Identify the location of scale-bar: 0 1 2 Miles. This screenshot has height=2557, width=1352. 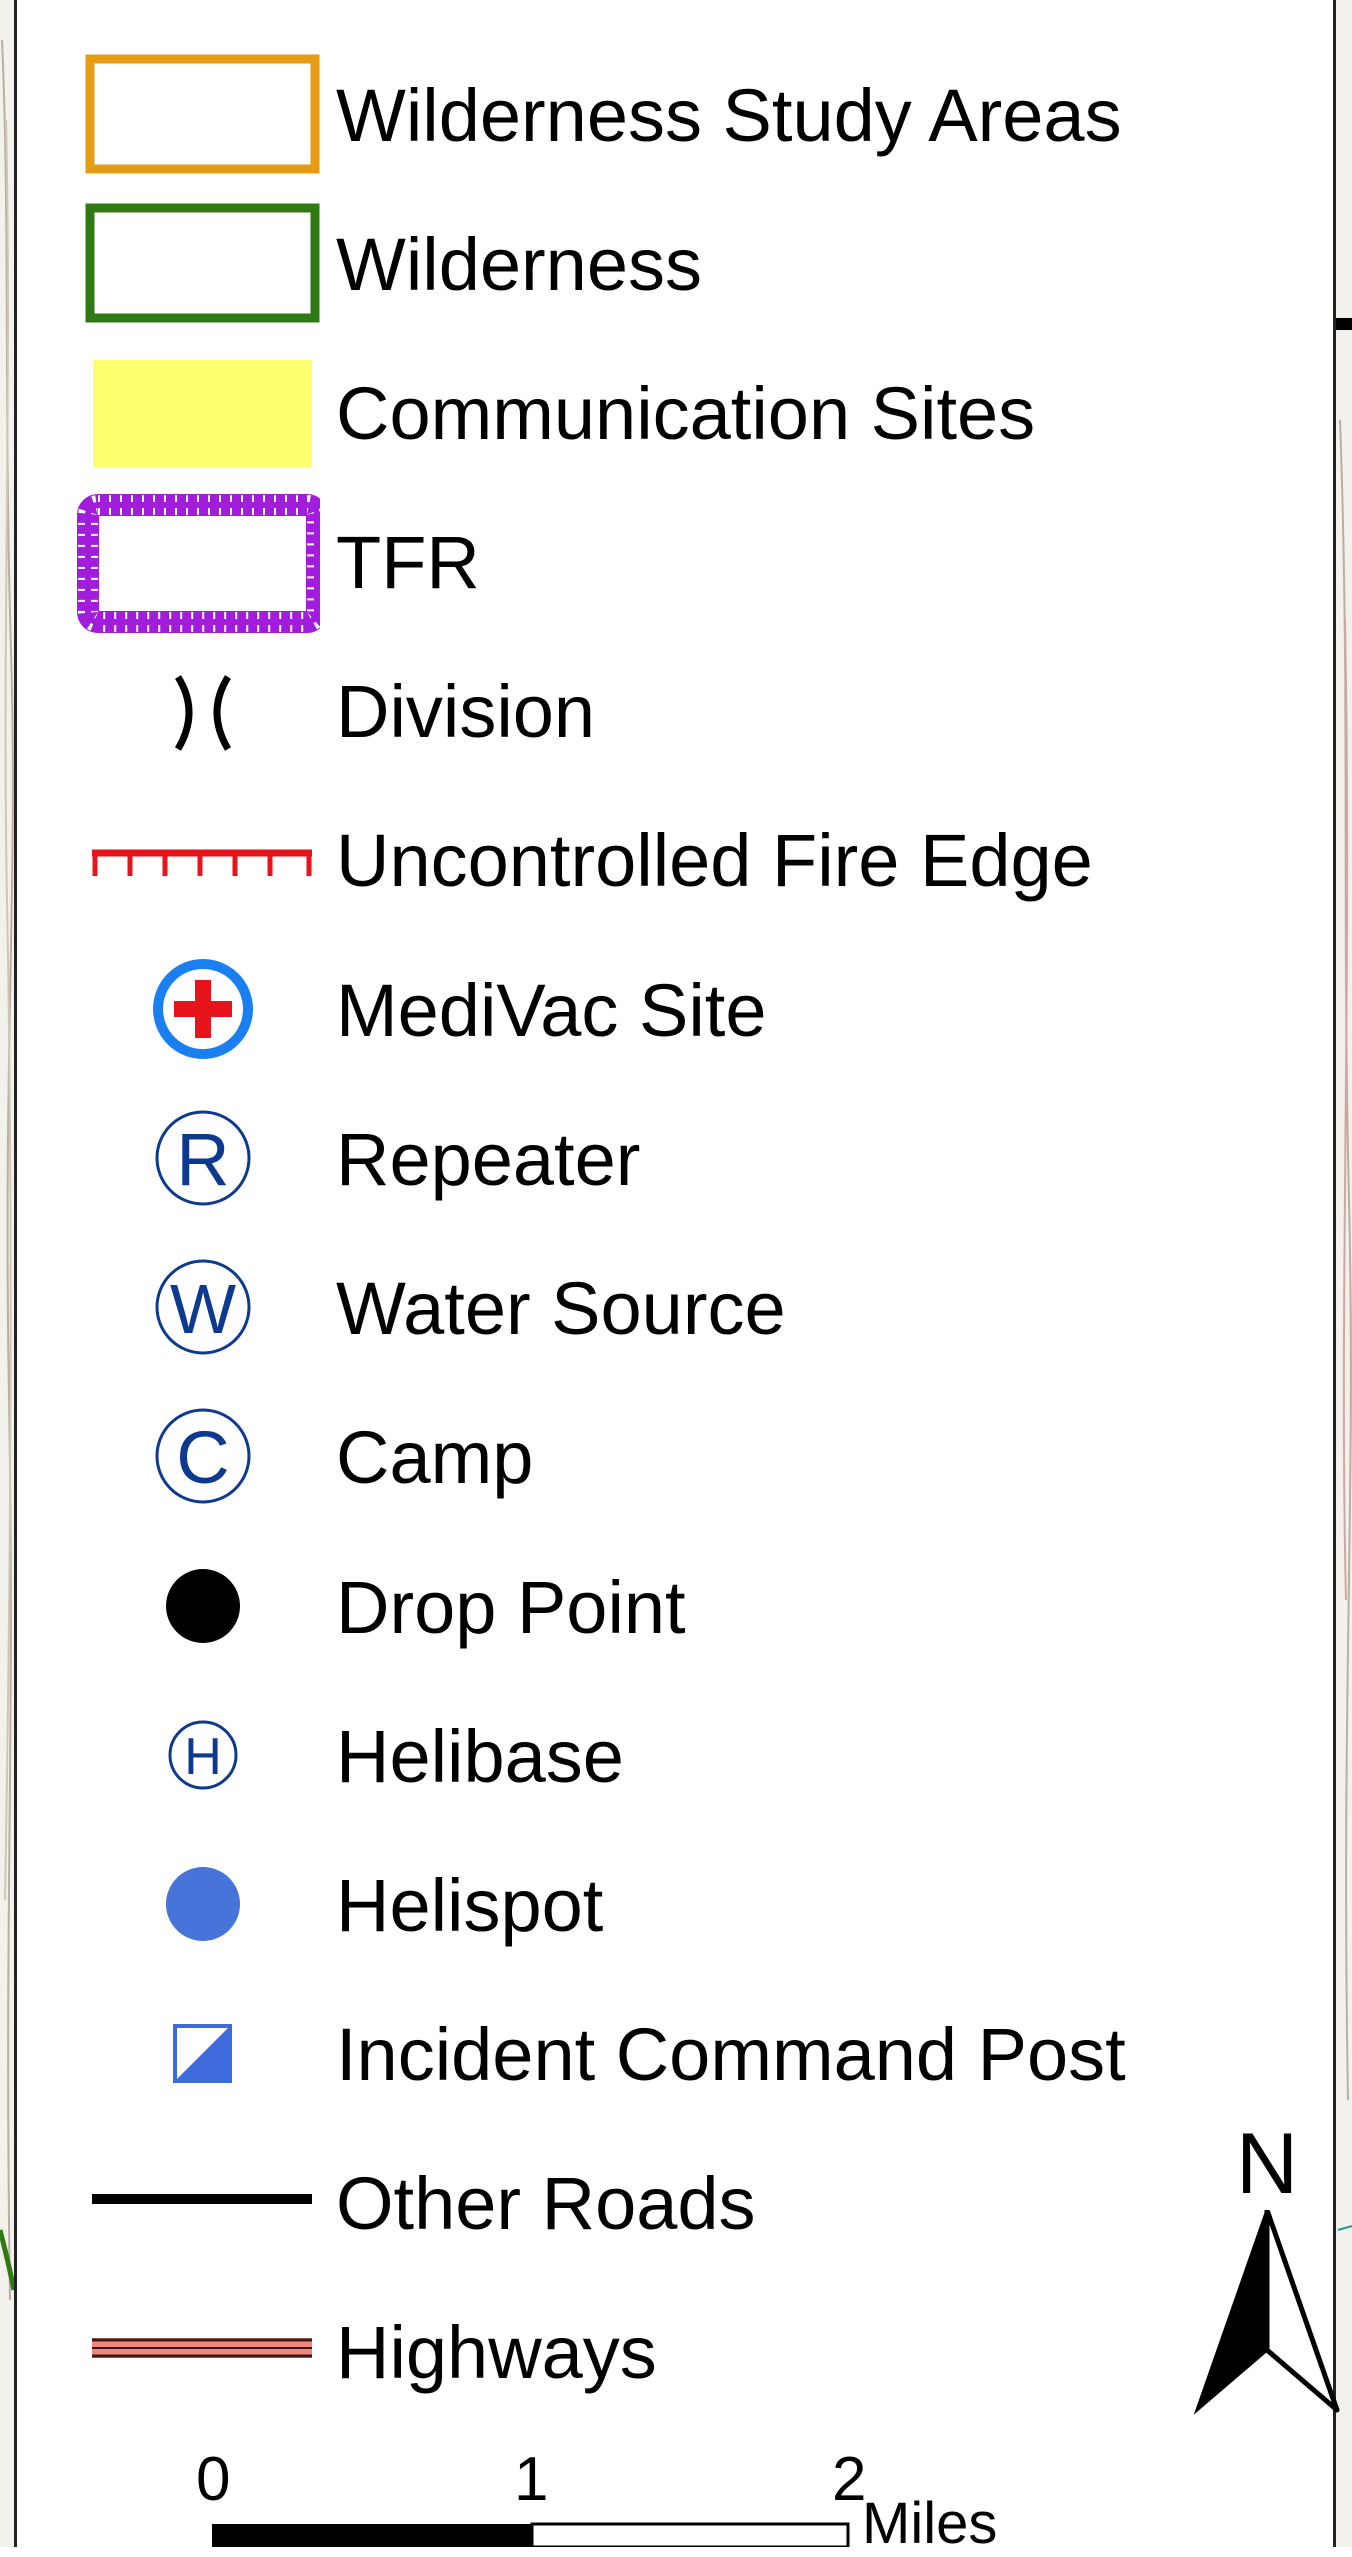
(617, 2493).